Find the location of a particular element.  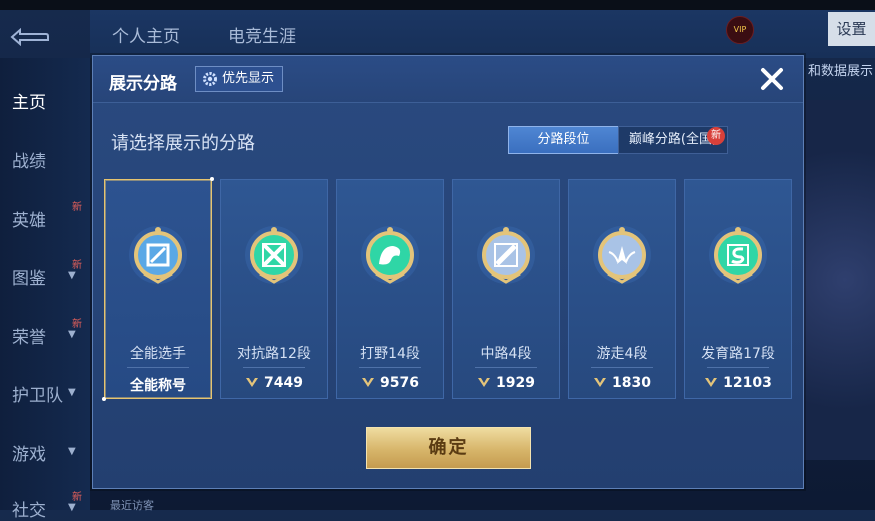

lane-card: 发育路17段 12103 is located at coordinates (738, 289).